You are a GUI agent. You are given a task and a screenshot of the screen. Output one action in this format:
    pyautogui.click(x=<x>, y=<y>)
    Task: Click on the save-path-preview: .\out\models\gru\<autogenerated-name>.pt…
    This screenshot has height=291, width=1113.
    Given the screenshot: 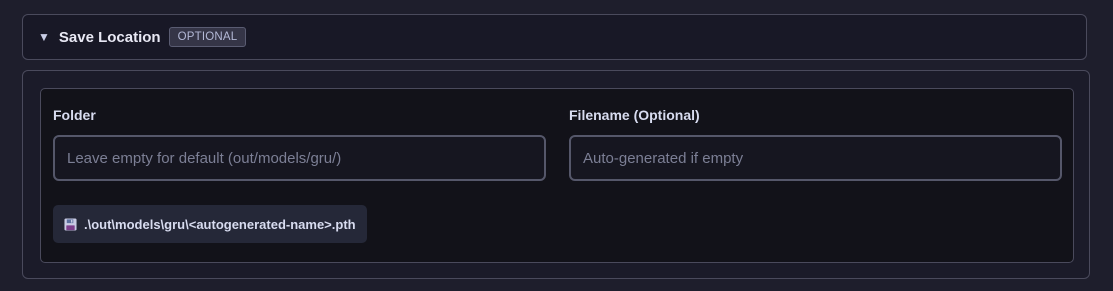 What is the action you would take?
    pyautogui.click(x=210, y=224)
    